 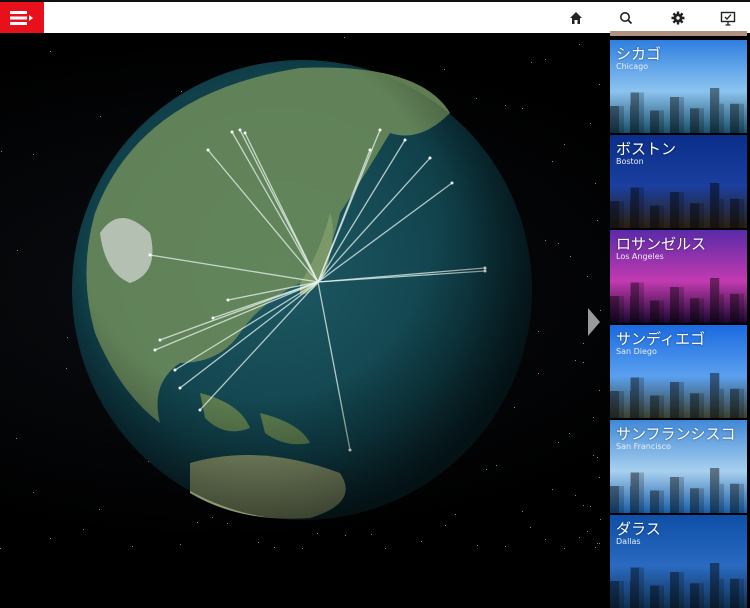 I want to click on city-name-japanese: ボストン, so click(x=646, y=149).